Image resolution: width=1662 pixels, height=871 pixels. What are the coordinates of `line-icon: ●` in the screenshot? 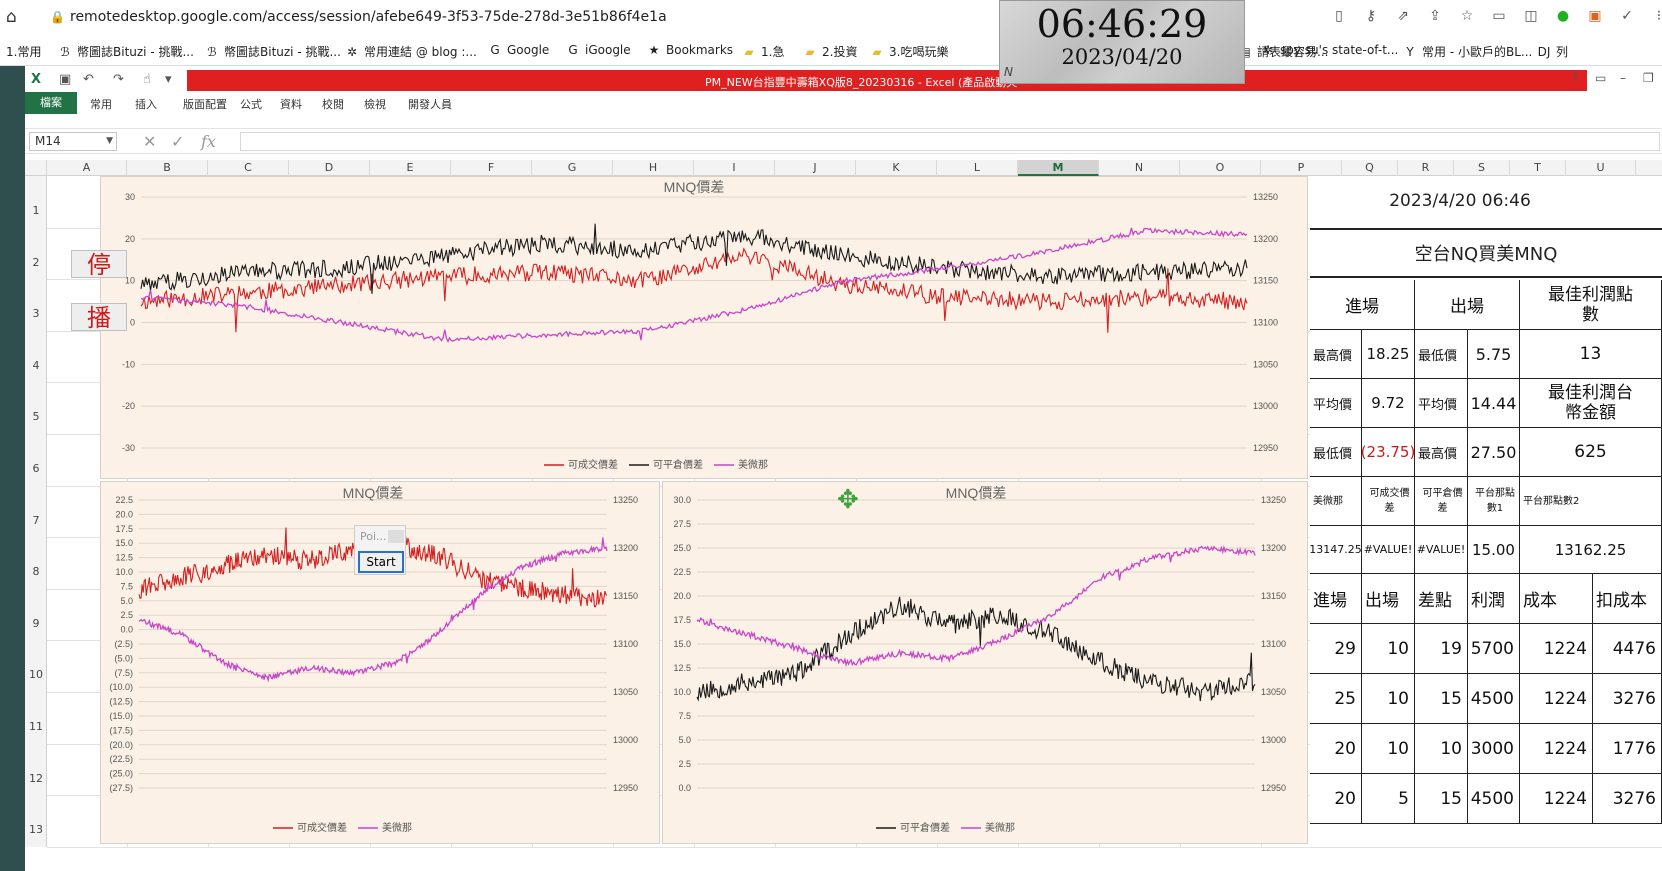 It's located at (1563, 16).